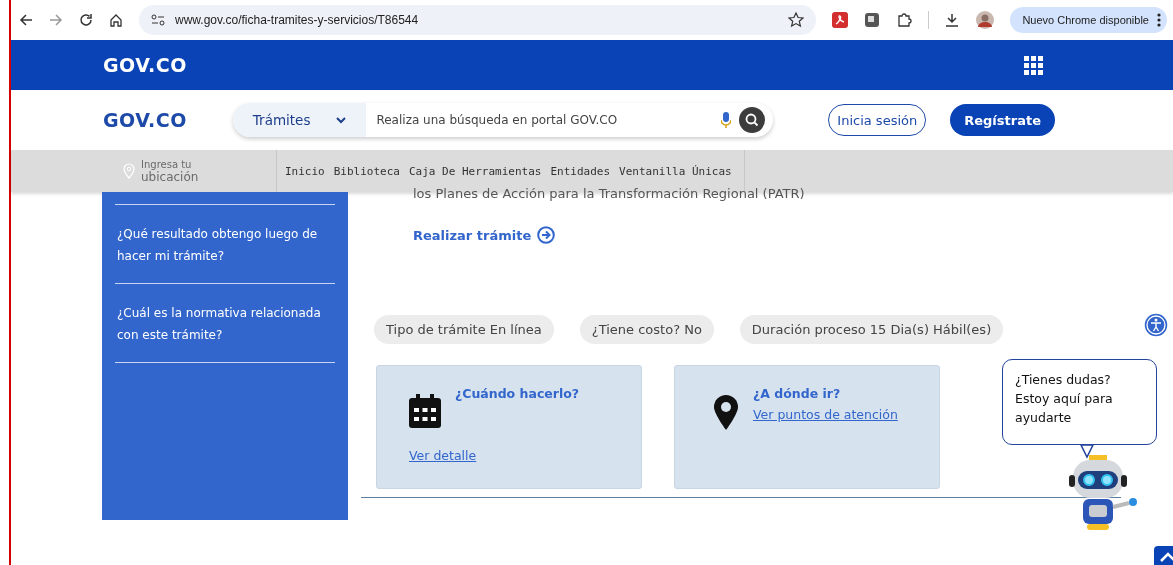 The image size is (1173, 565). Describe the element at coordinates (725, 120) in the screenshot. I see `microphone-icon` at that location.